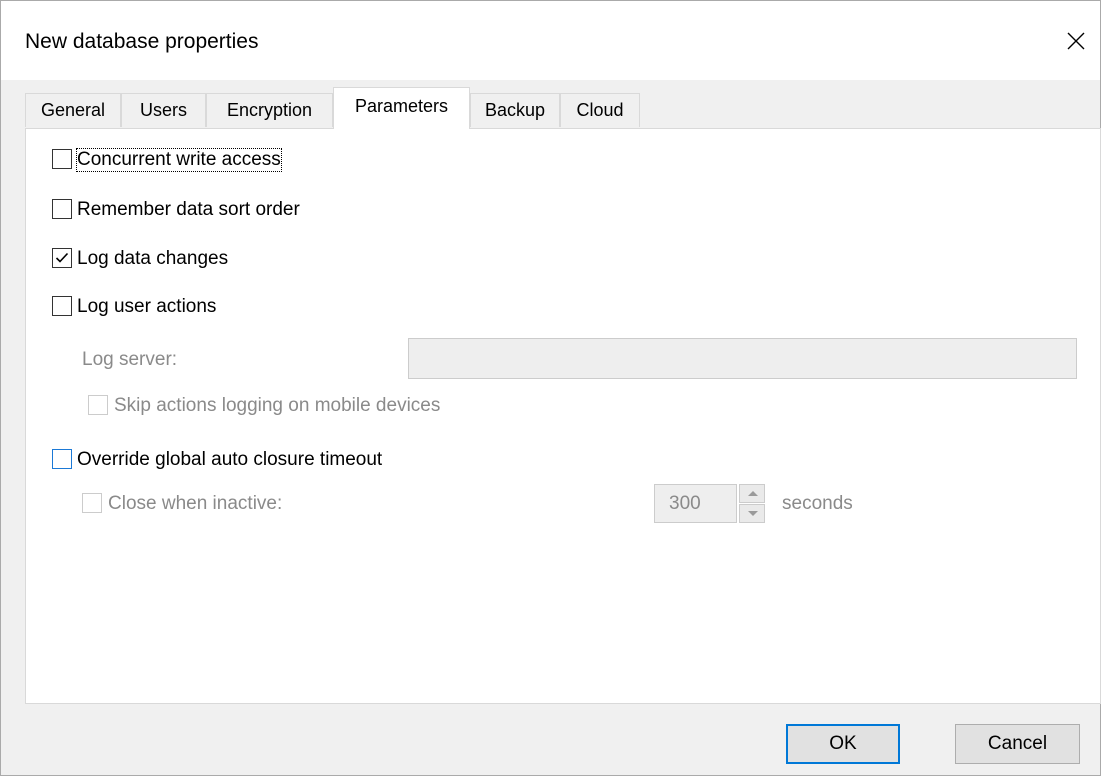 The height and width of the screenshot is (776, 1101). Describe the element at coordinates (130, 359) in the screenshot. I see `log-server-label: Log server:` at that location.